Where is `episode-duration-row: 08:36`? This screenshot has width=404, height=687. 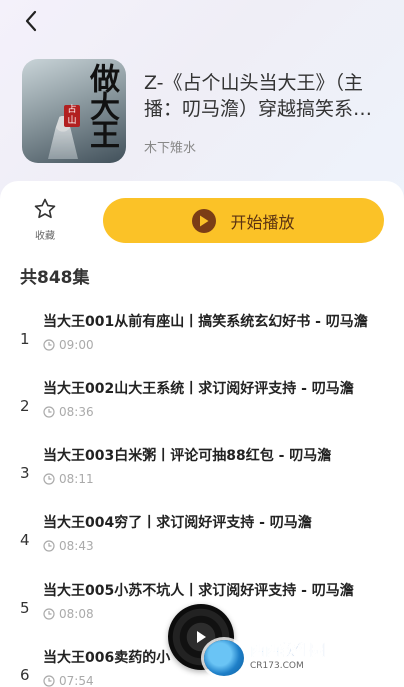 episode-duration-row: 08:36 is located at coordinates (68, 412).